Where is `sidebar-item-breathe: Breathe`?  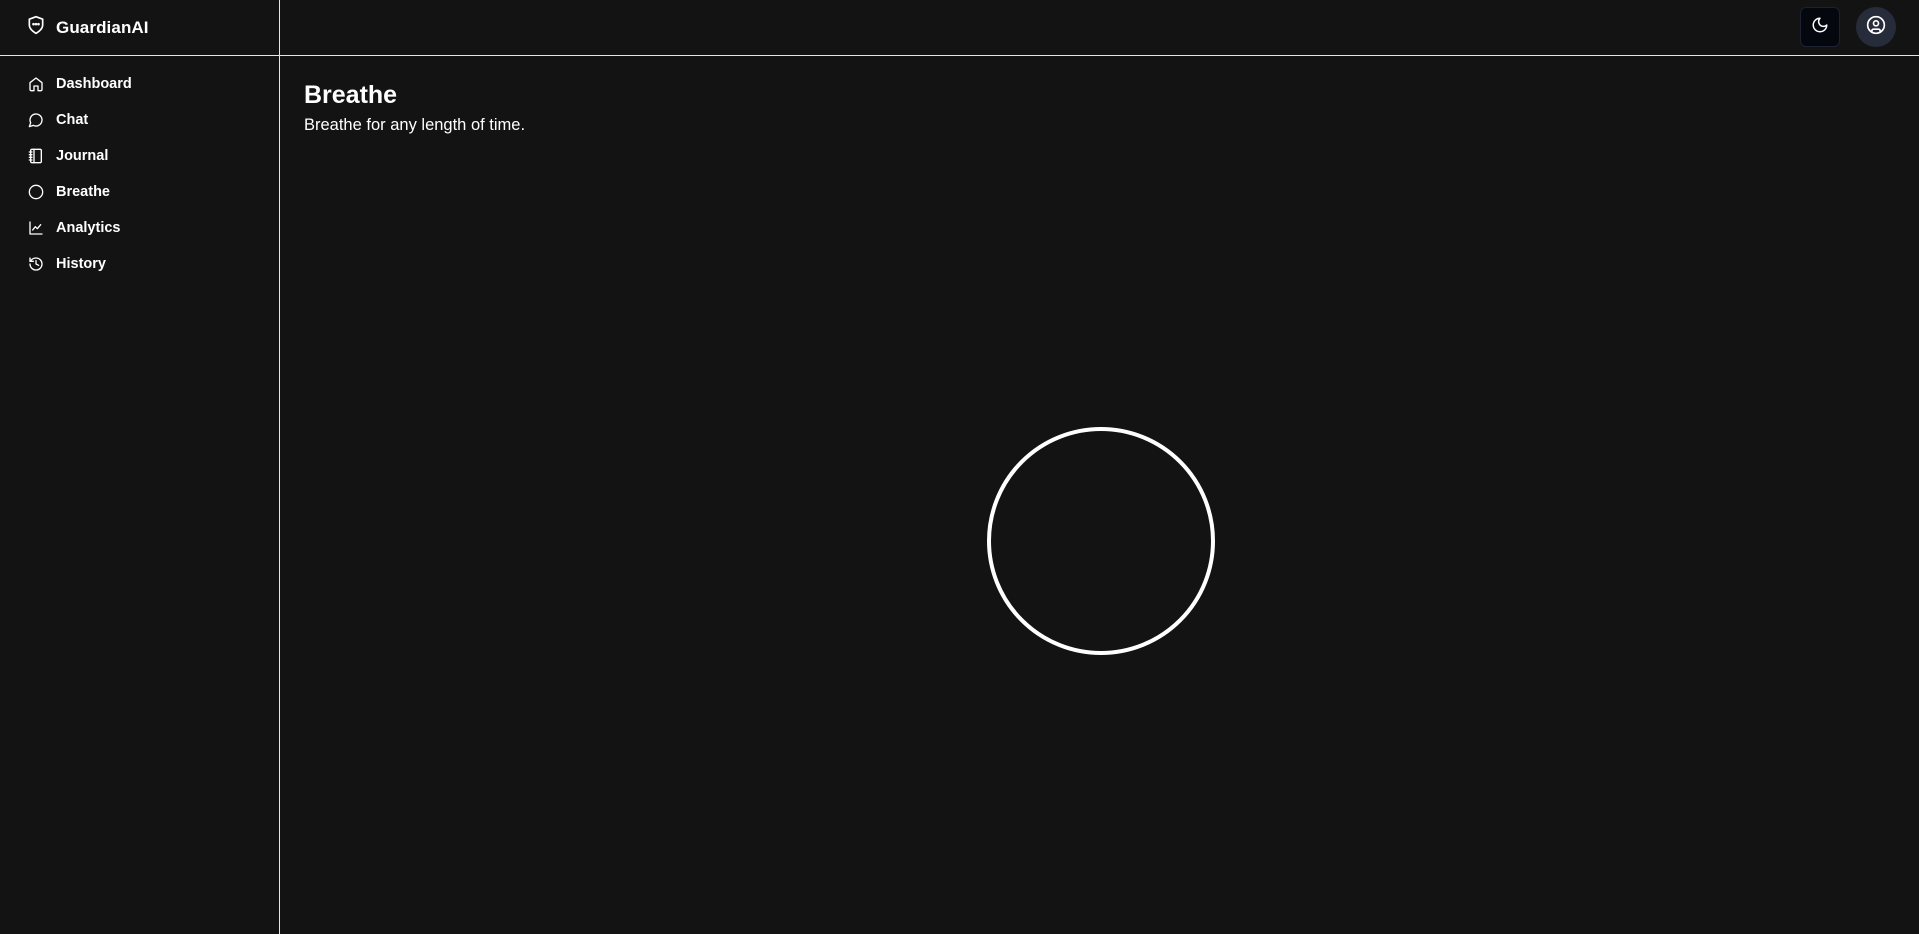 sidebar-item-breathe: Breathe is located at coordinates (139, 192).